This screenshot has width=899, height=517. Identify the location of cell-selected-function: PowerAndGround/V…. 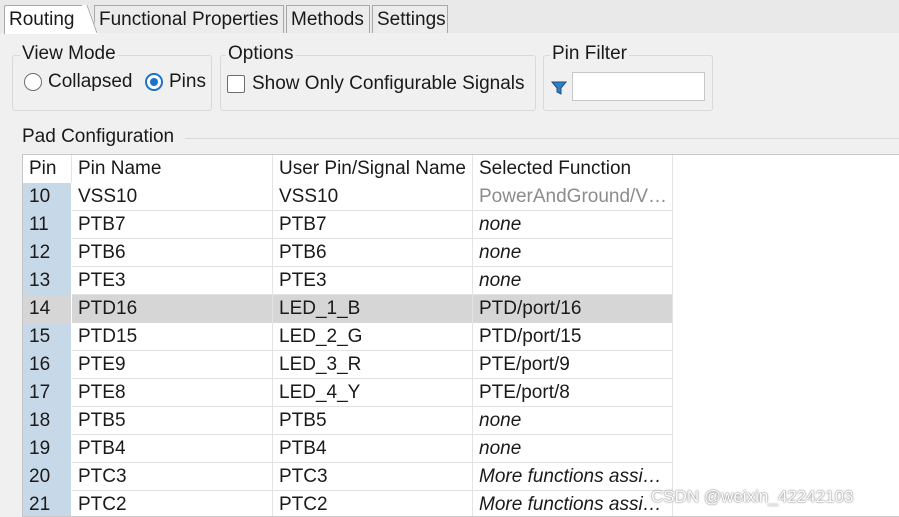
(573, 197).